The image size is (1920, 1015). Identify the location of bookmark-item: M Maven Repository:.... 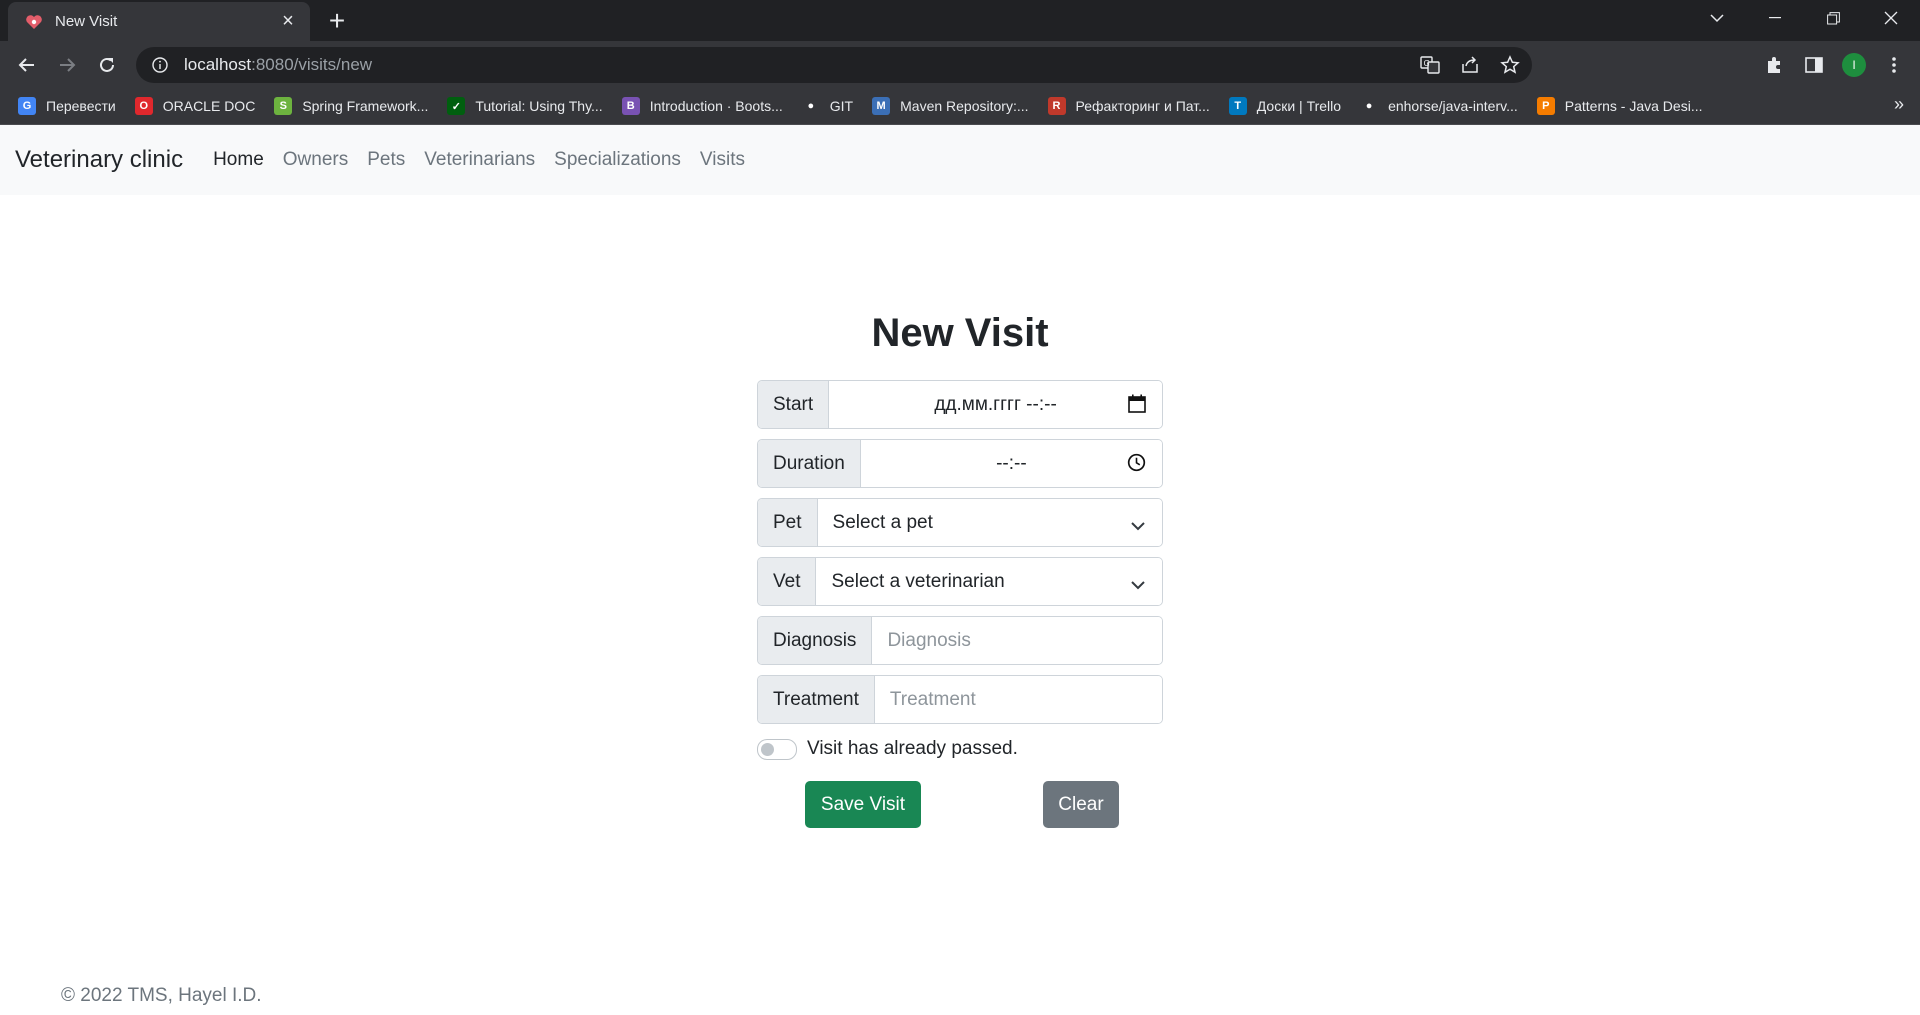
(950, 106).